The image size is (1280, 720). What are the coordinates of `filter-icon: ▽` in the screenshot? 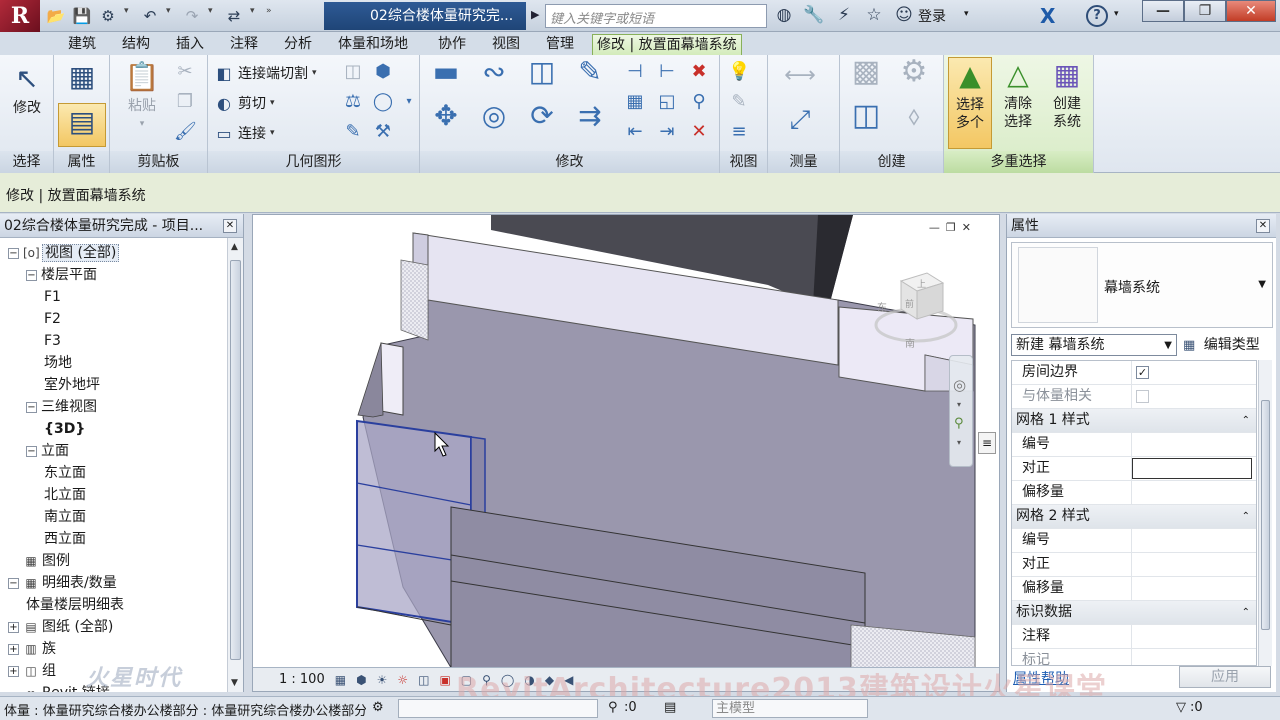 It's located at (1181, 707).